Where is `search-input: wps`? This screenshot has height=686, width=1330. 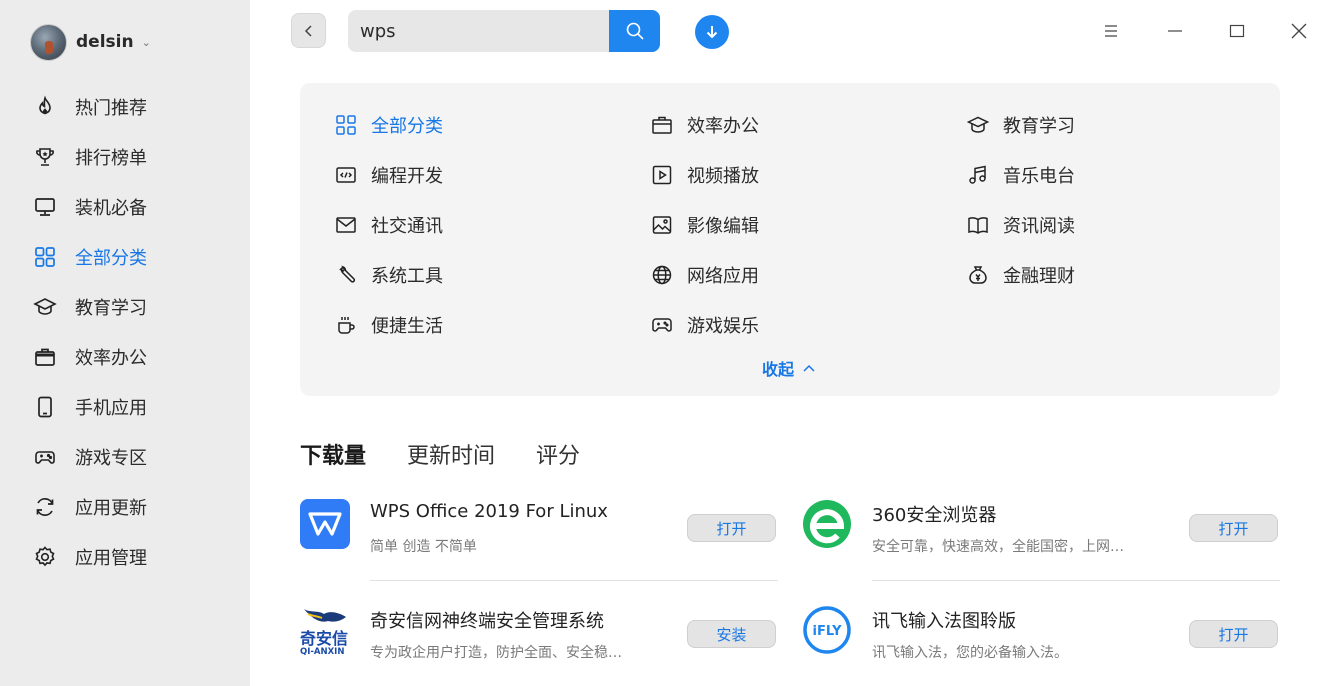 search-input: wps is located at coordinates (478, 31).